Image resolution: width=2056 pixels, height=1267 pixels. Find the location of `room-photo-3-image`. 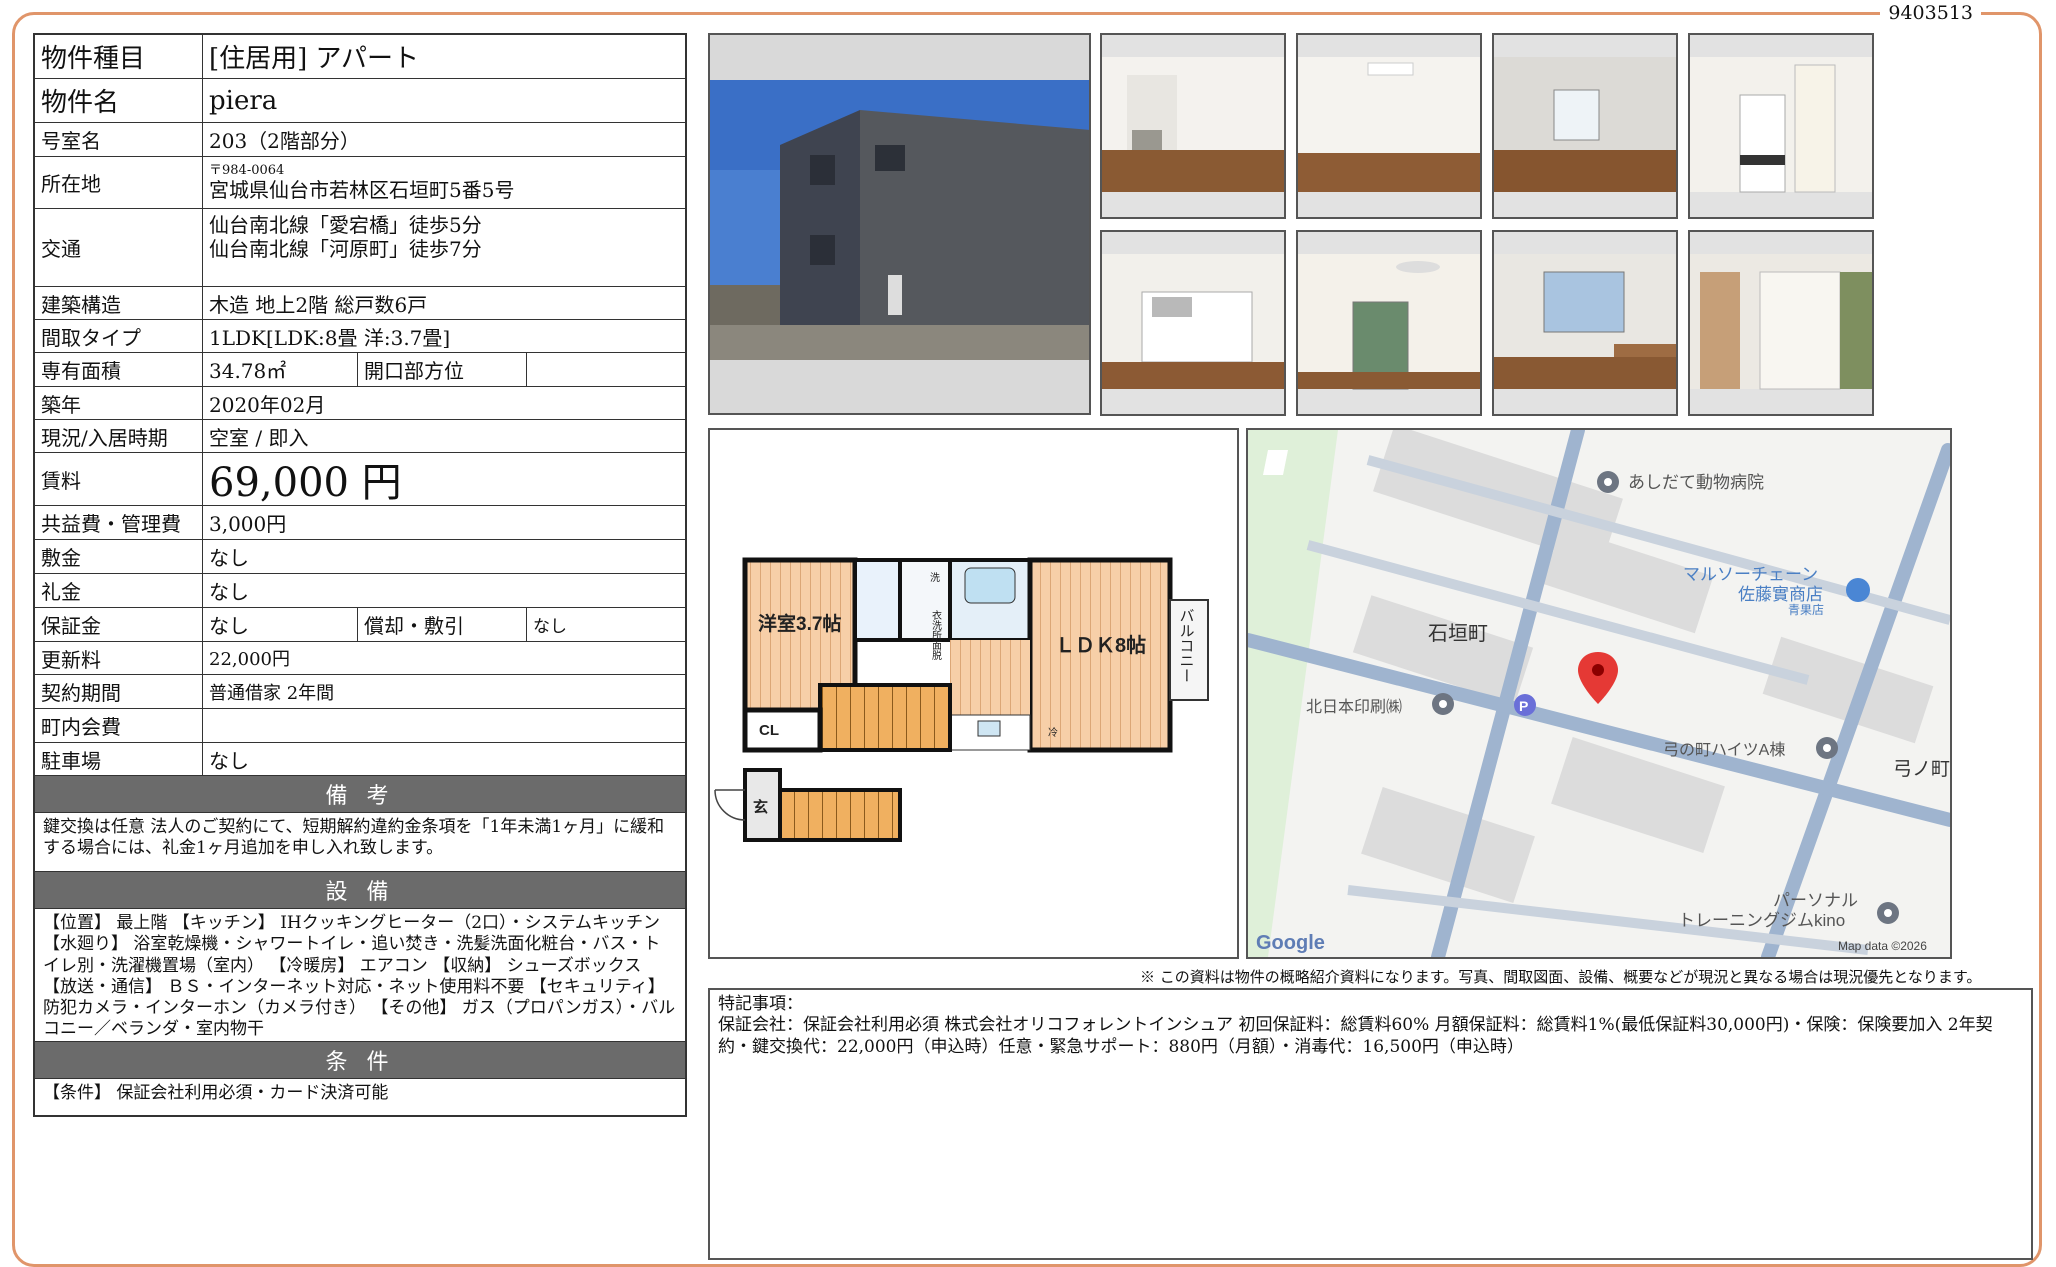

room-photo-3-image is located at coordinates (1585, 126).